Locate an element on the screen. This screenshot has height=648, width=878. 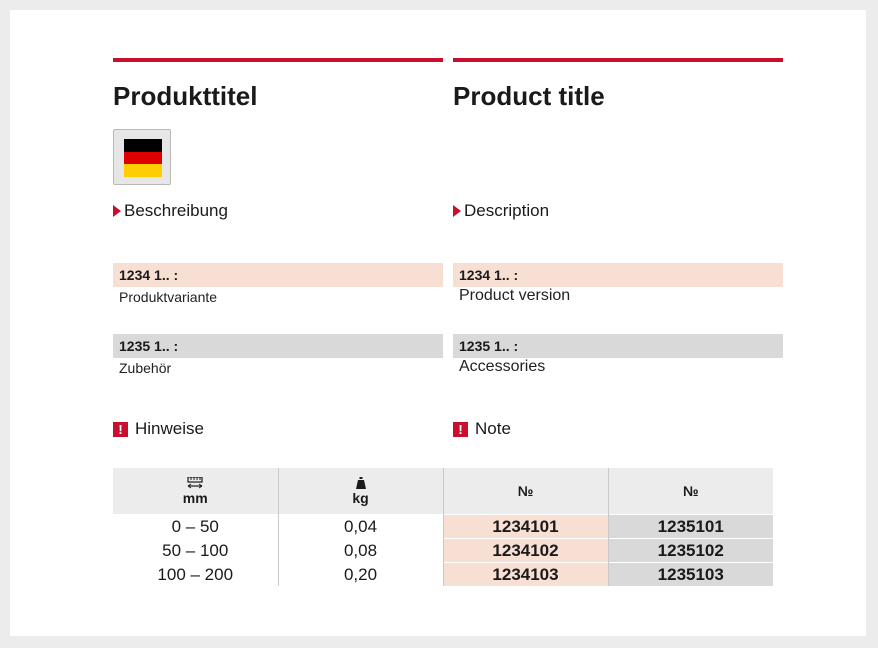
number-column-header-1: № is located at coordinates (525, 491).